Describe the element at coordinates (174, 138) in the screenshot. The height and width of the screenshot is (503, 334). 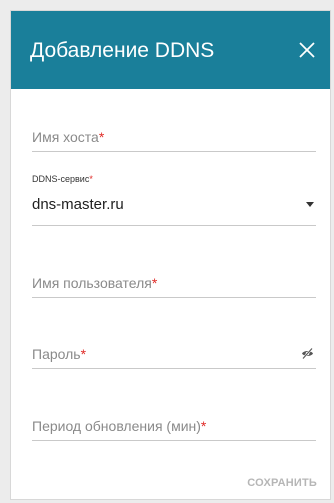
I see `hostname-field: Имя хоста*` at that location.